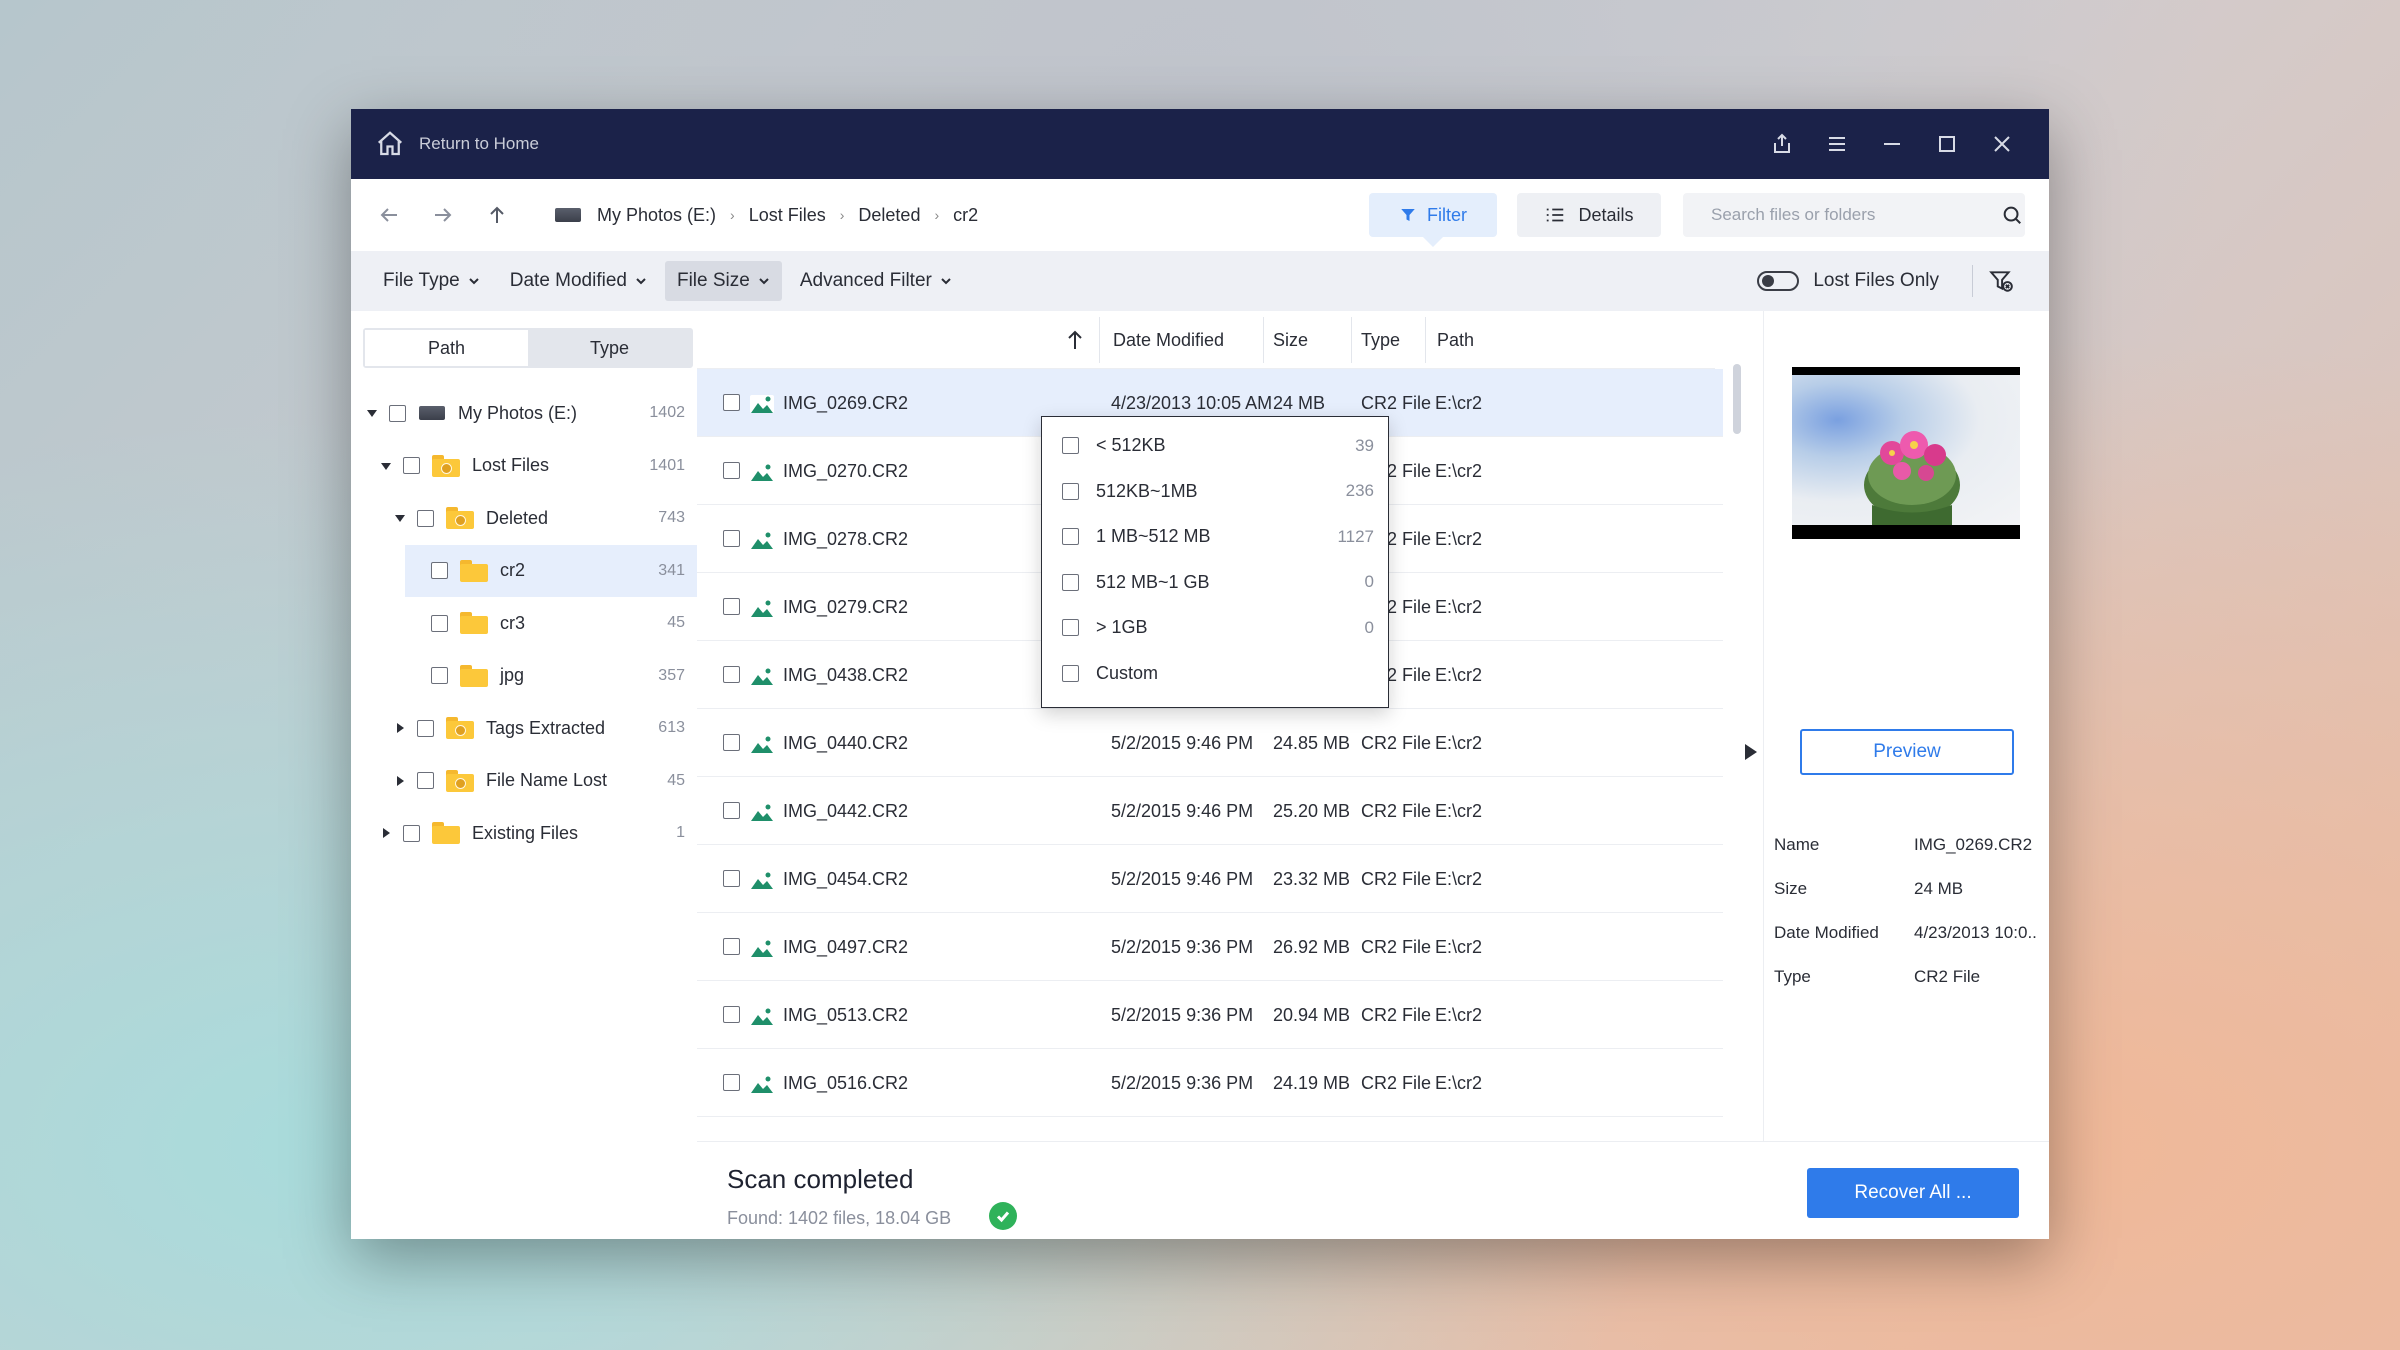 This screenshot has width=2400, height=1350. What do you see at coordinates (524, 676) in the screenshot?
I see `tree-item-jpg: jpg 357` at bounding box center [524, 676].